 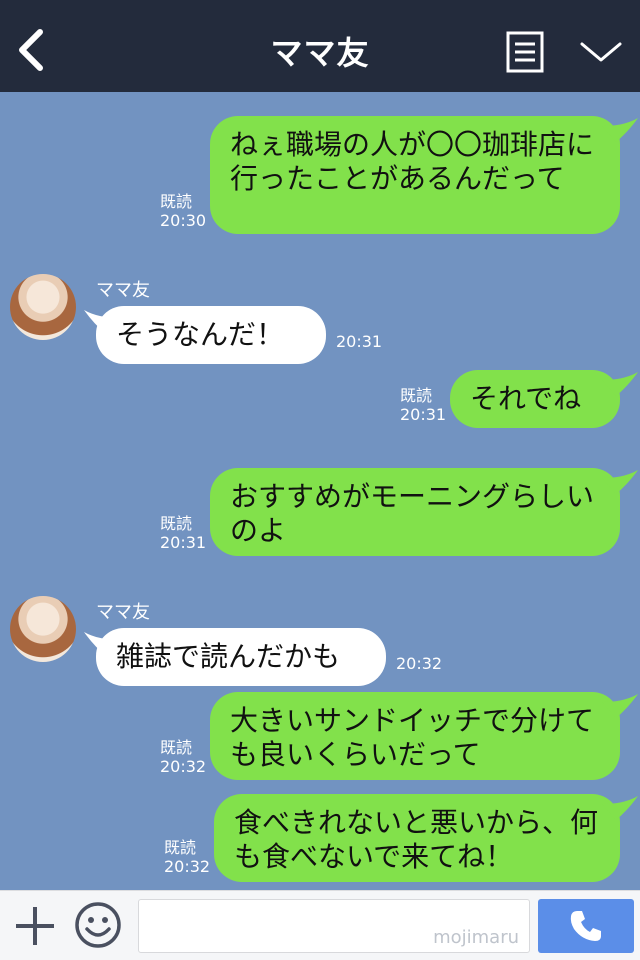 I want to click on message-text: 大きいサンドイッチで分けても良いくらいだって, so click(x=412, y=737).